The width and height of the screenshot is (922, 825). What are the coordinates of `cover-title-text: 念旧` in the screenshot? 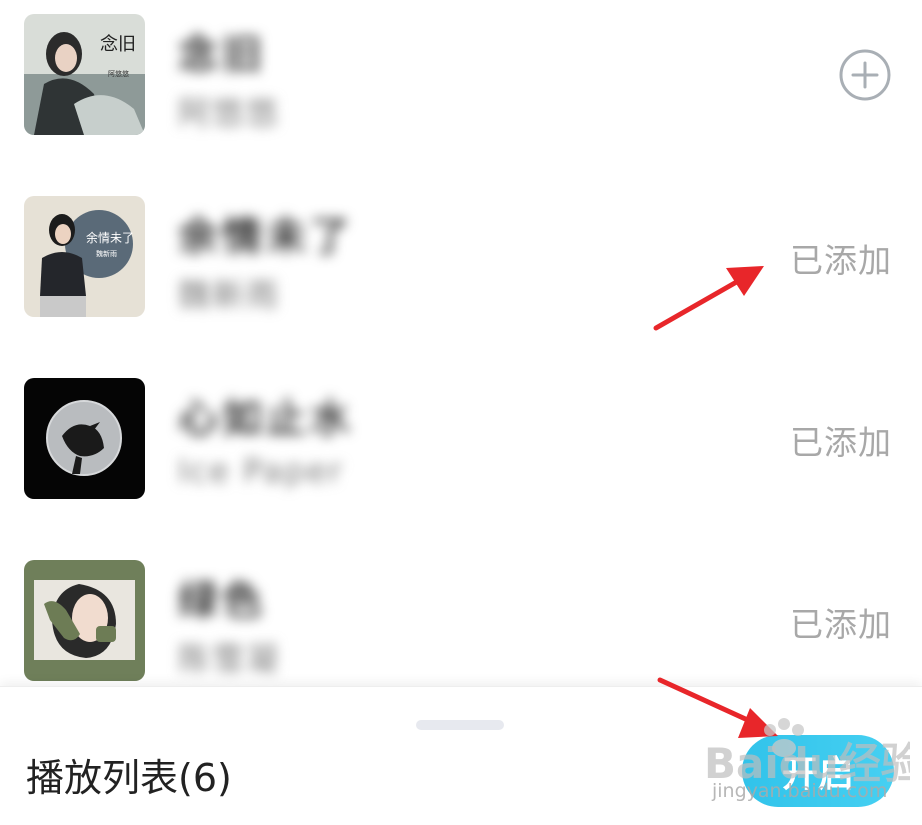 It's located at (118, 44).